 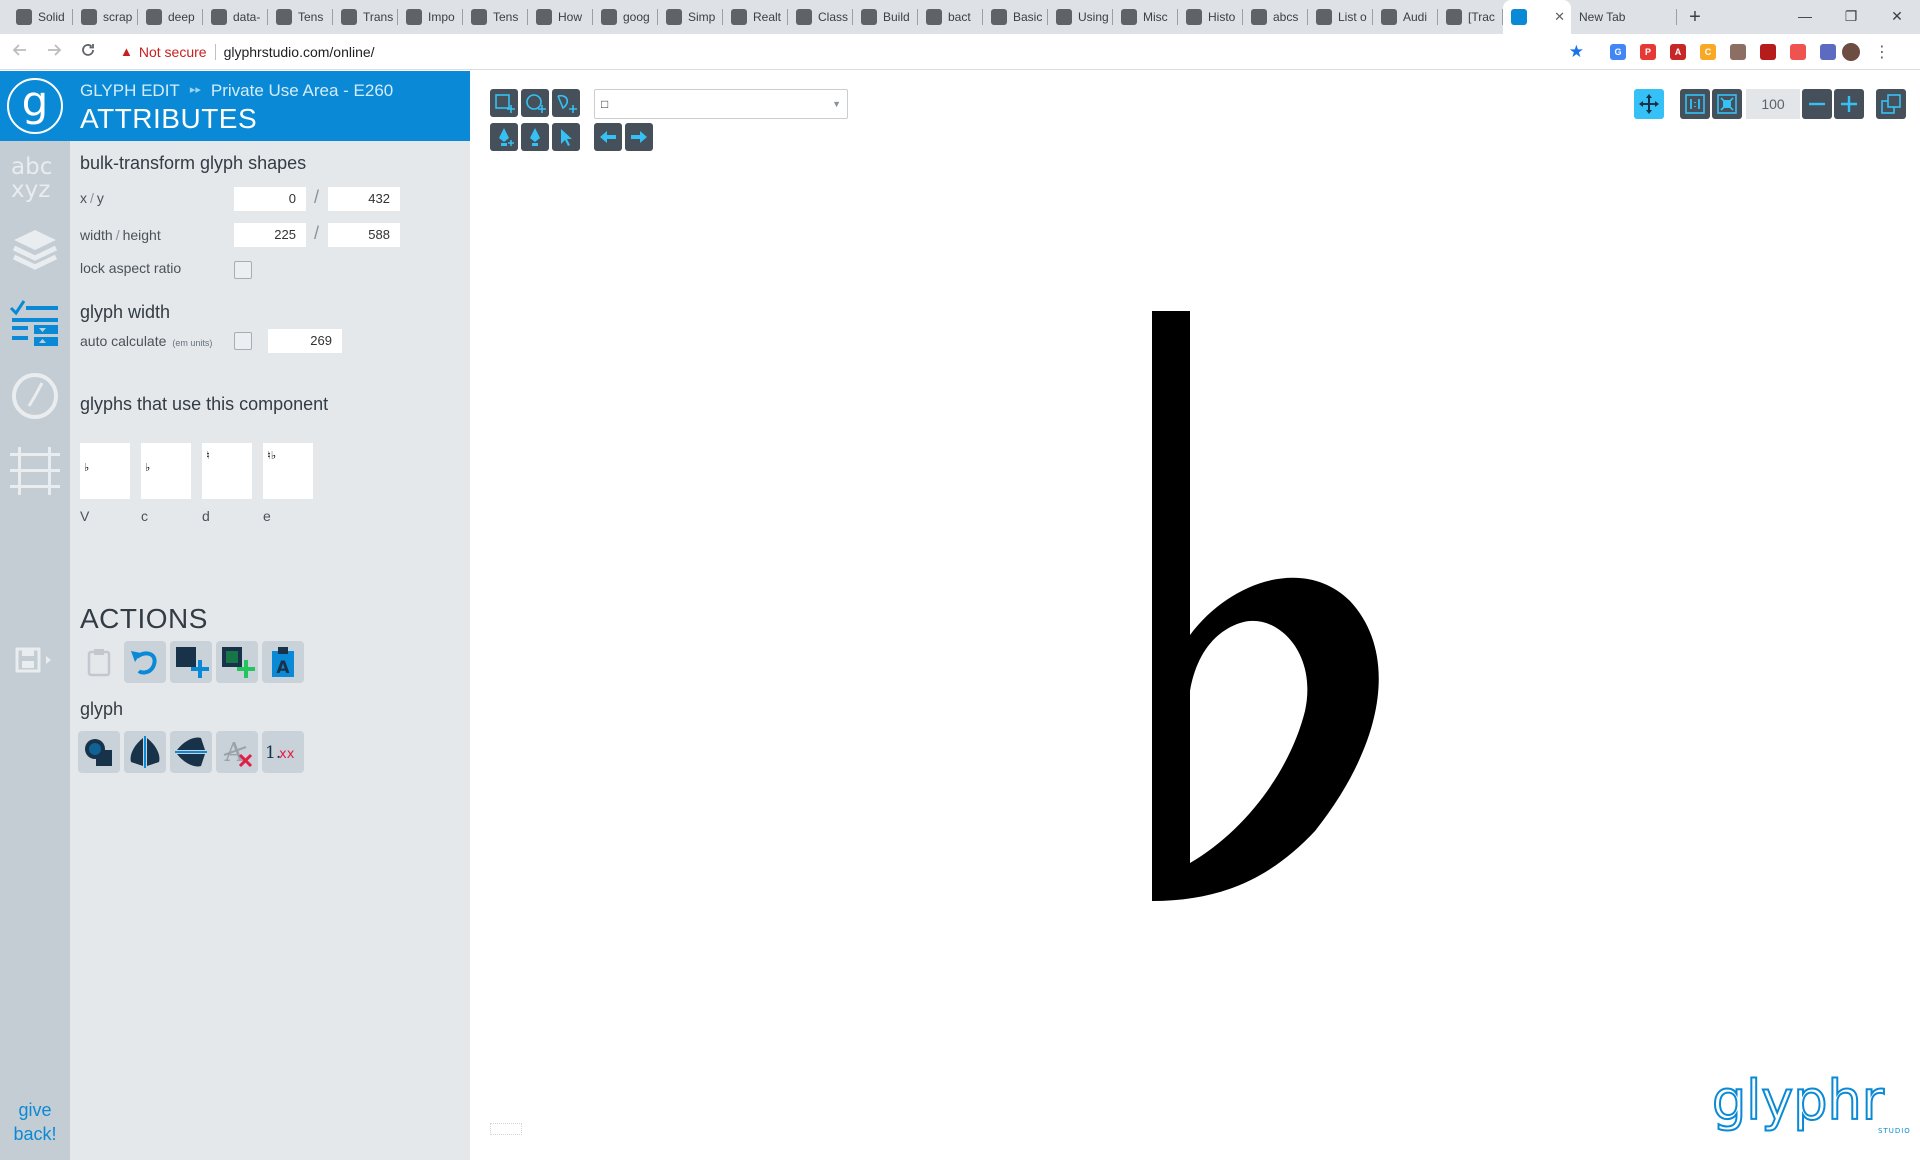 I want to click on pocket-extension-icon: P, so click(x=1648, y=51).